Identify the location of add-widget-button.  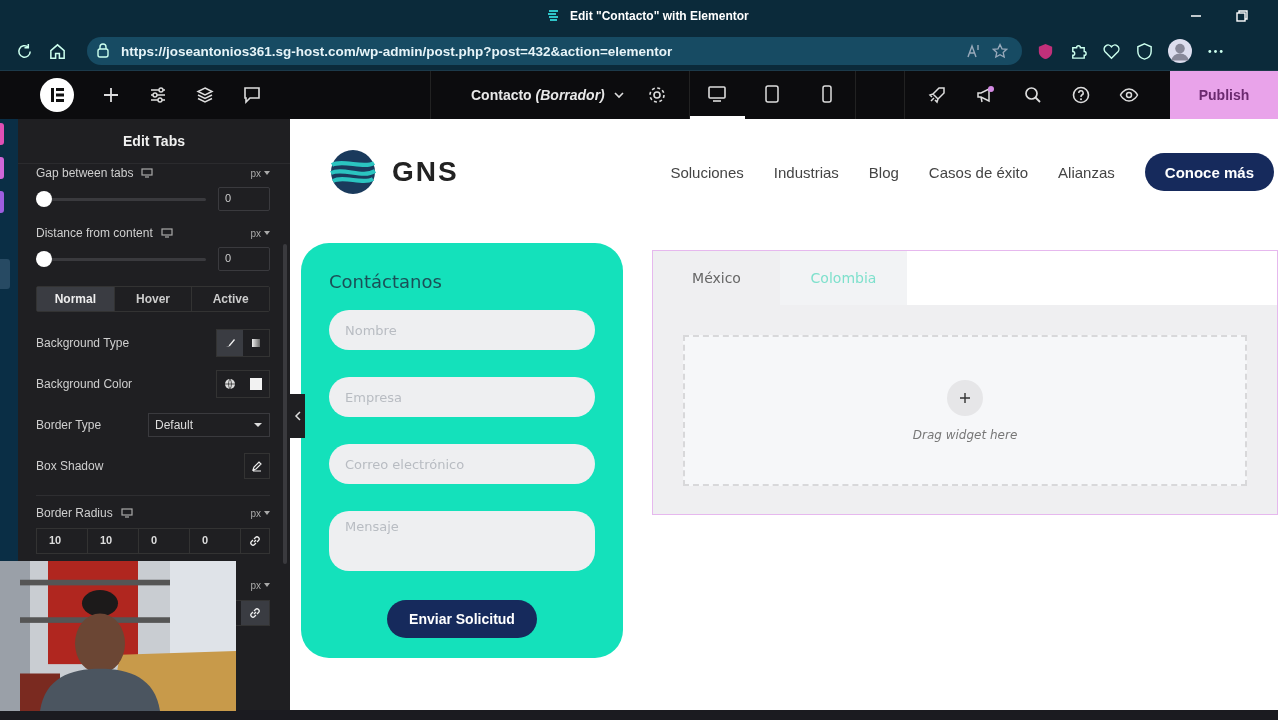
(965, 397).